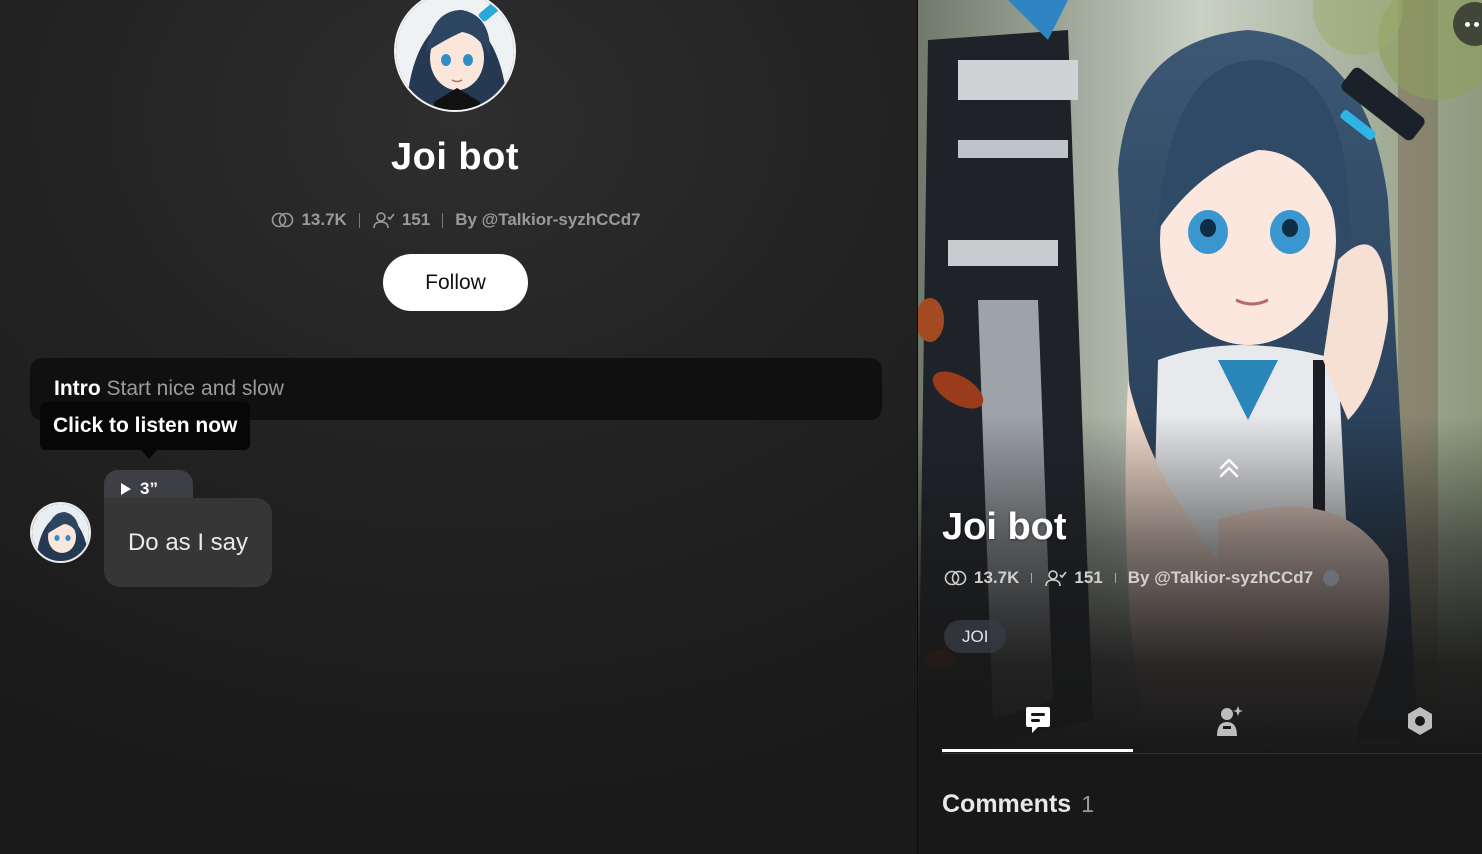 This screenshot has height=854, width=1482. I want to click on expand-up-icon, so click(1229, 468).